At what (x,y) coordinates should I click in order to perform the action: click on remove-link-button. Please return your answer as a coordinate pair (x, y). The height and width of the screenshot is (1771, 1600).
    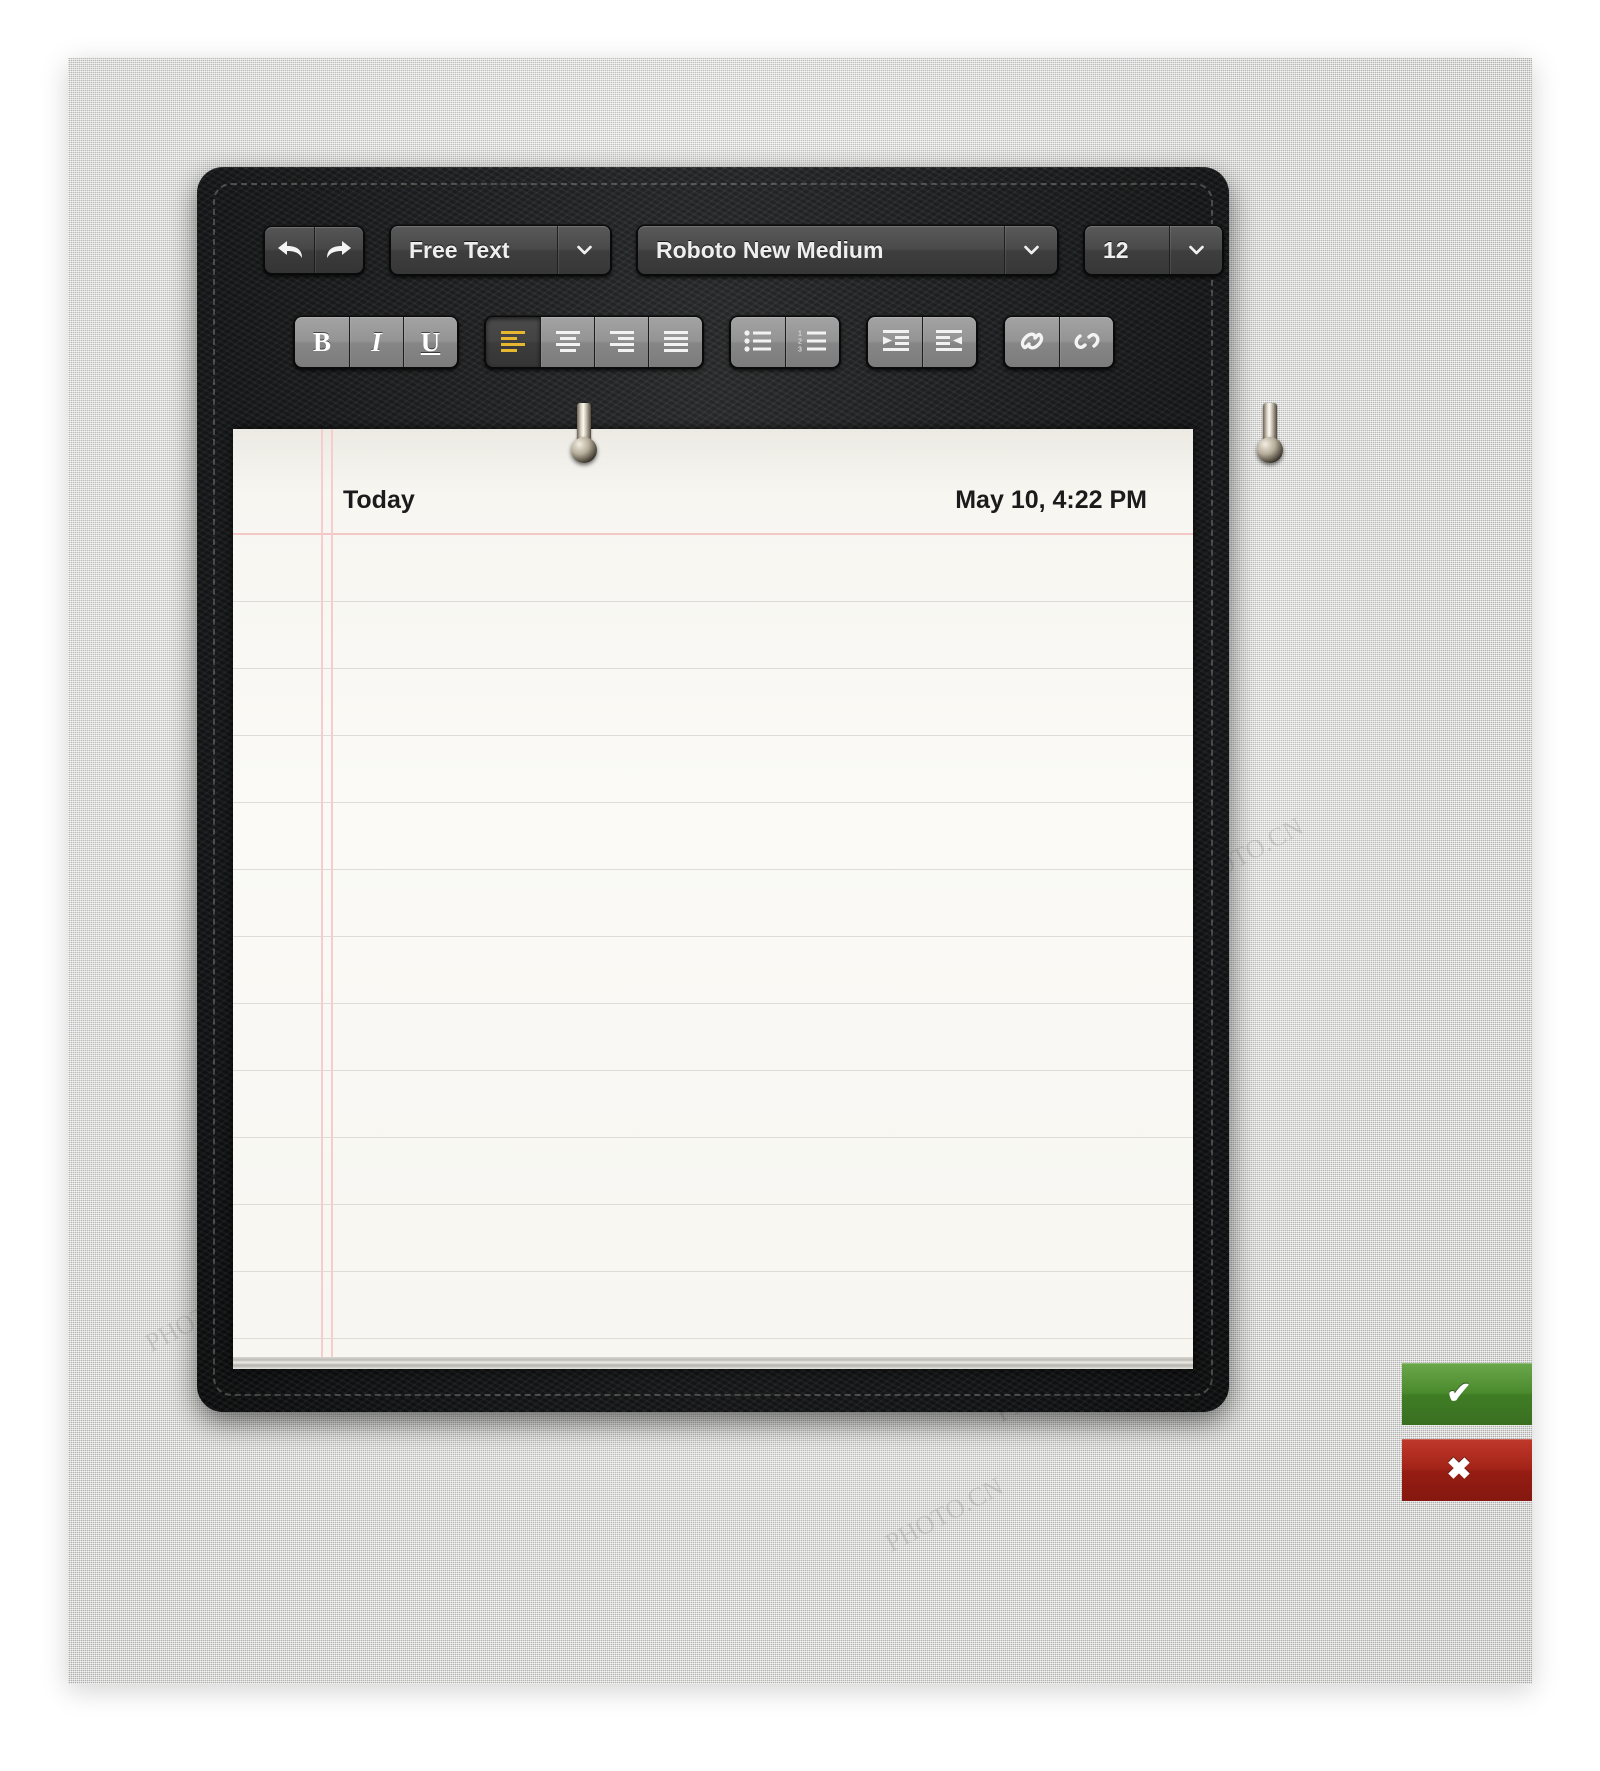
    Looking at the image, I should click on (1086, 342).